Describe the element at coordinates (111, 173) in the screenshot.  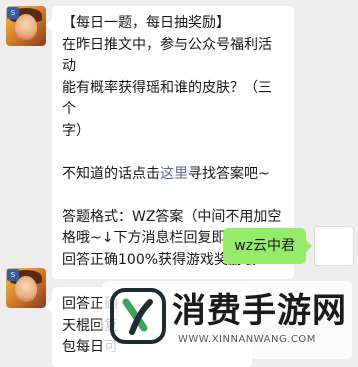
I see `hint-prefix: 不知道的话点击` at that location.